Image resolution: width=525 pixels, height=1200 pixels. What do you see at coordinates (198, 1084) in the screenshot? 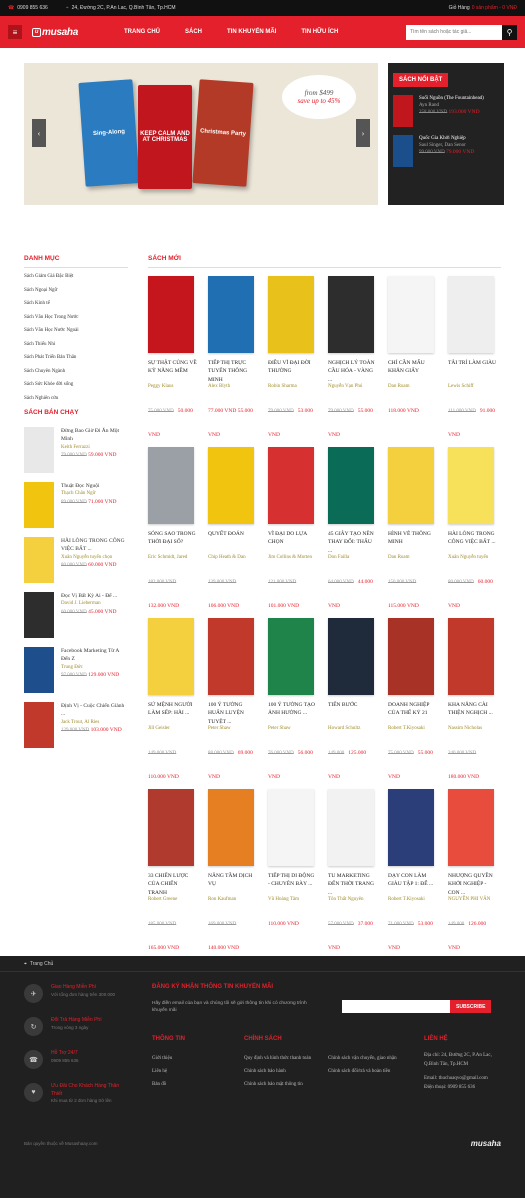
I see `footer-link: Bản đồ` at bounding box center [198, 1084].